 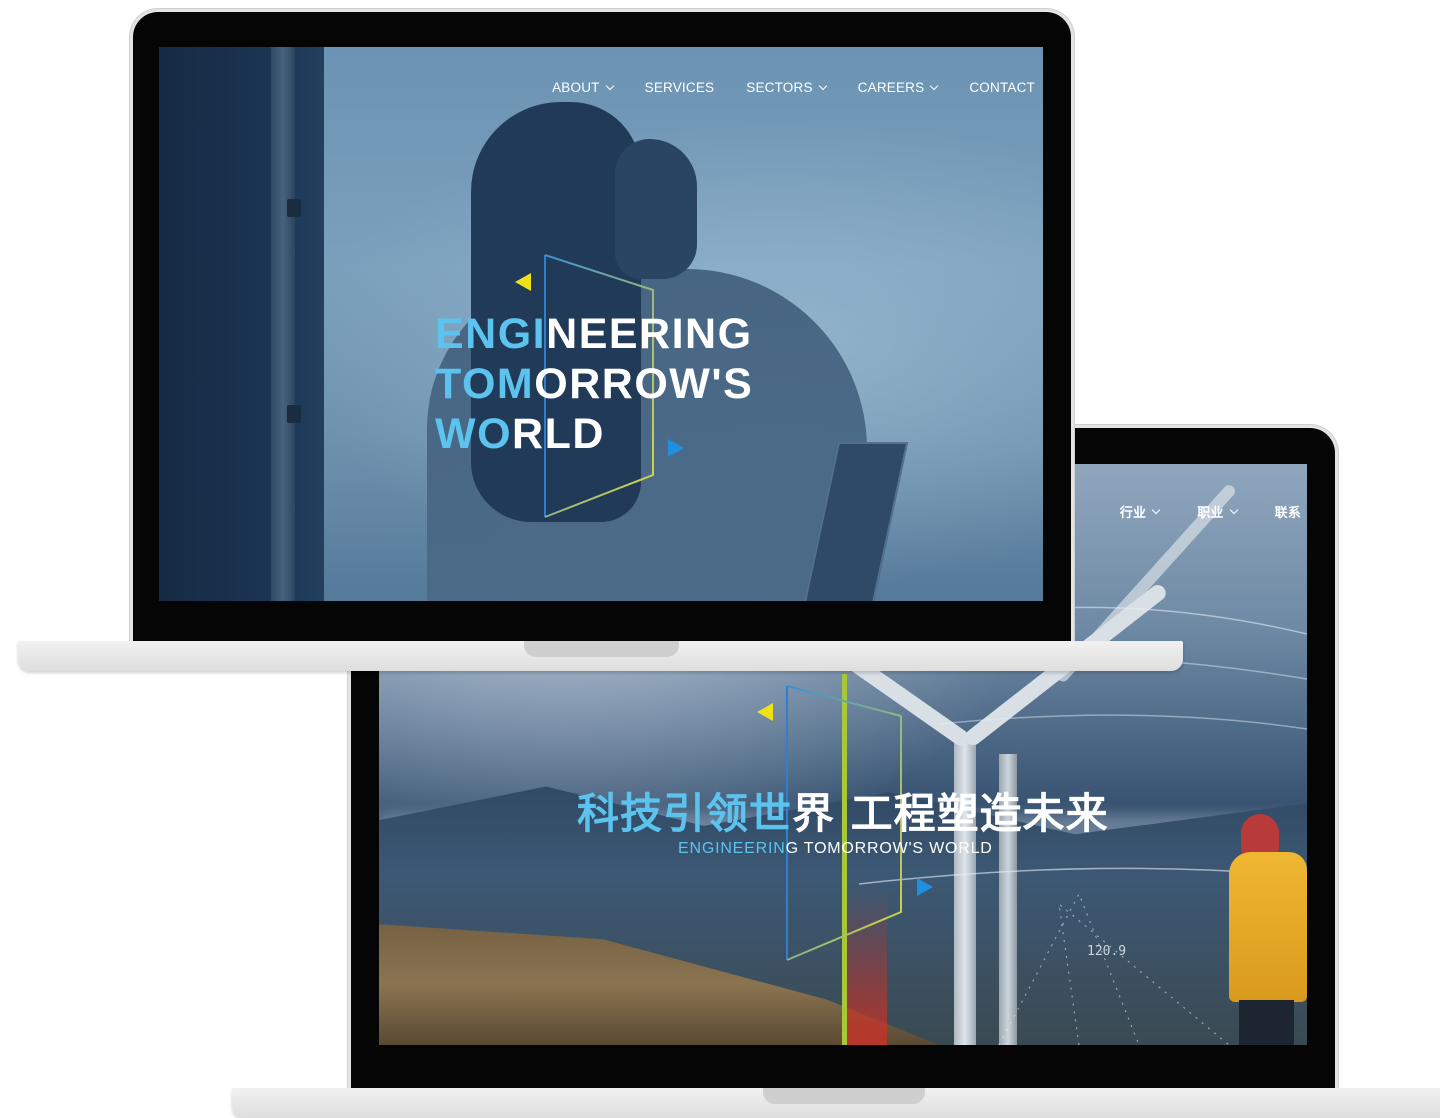 What do you see at coordinates (1288, 511) in the screenshot?
I see `nav-item-contact-cn: 联系` at bounding box center [1288, 511].